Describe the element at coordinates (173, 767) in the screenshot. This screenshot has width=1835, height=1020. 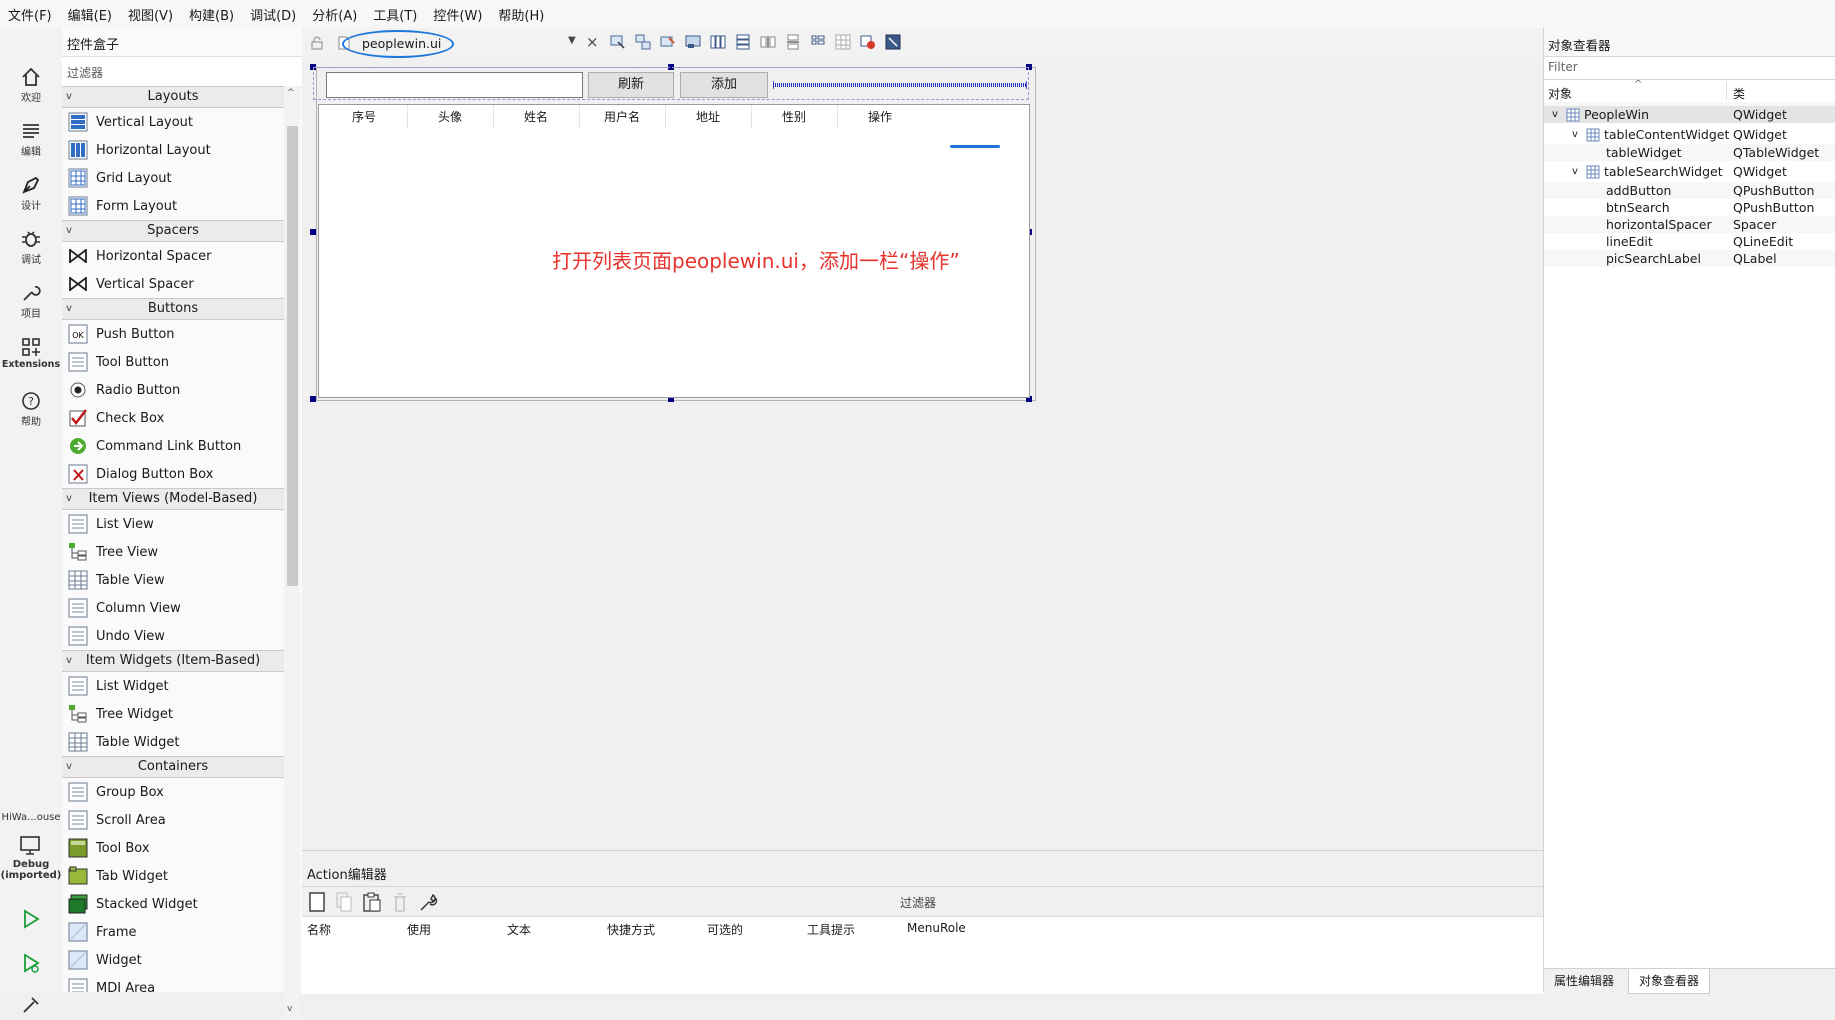
I see `category-header: v Containers` at that location.